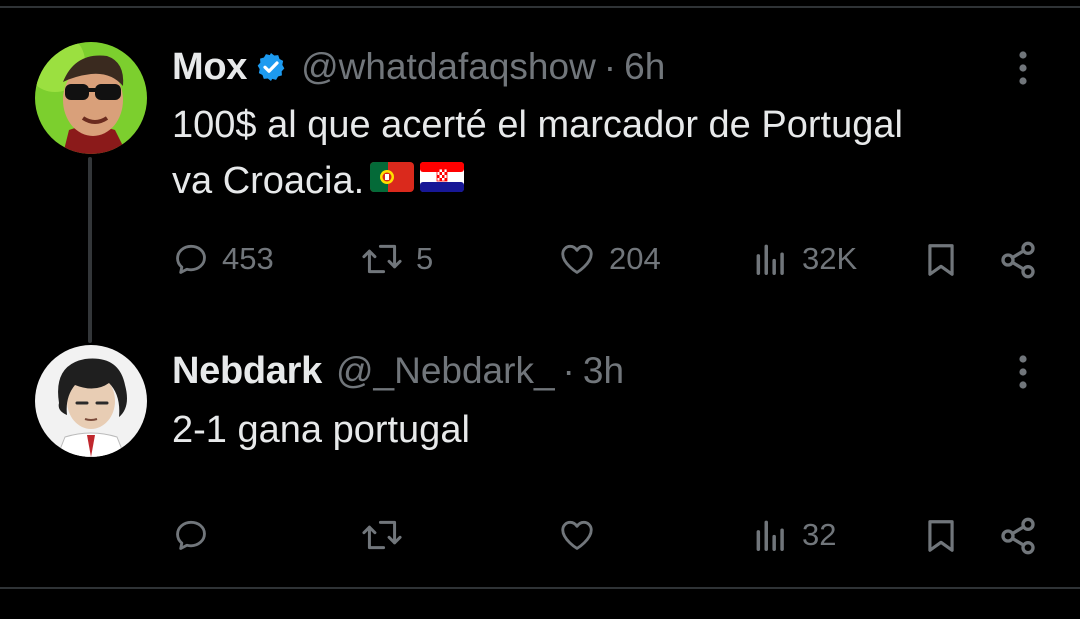 Image resolution: width=1080 pixels, height=619 pixels. What do you see at coordinates (268, 181) in the screenshot?
I see `tweet-text-line-2-text: va Croacia.` at bounding box center [268, 181].